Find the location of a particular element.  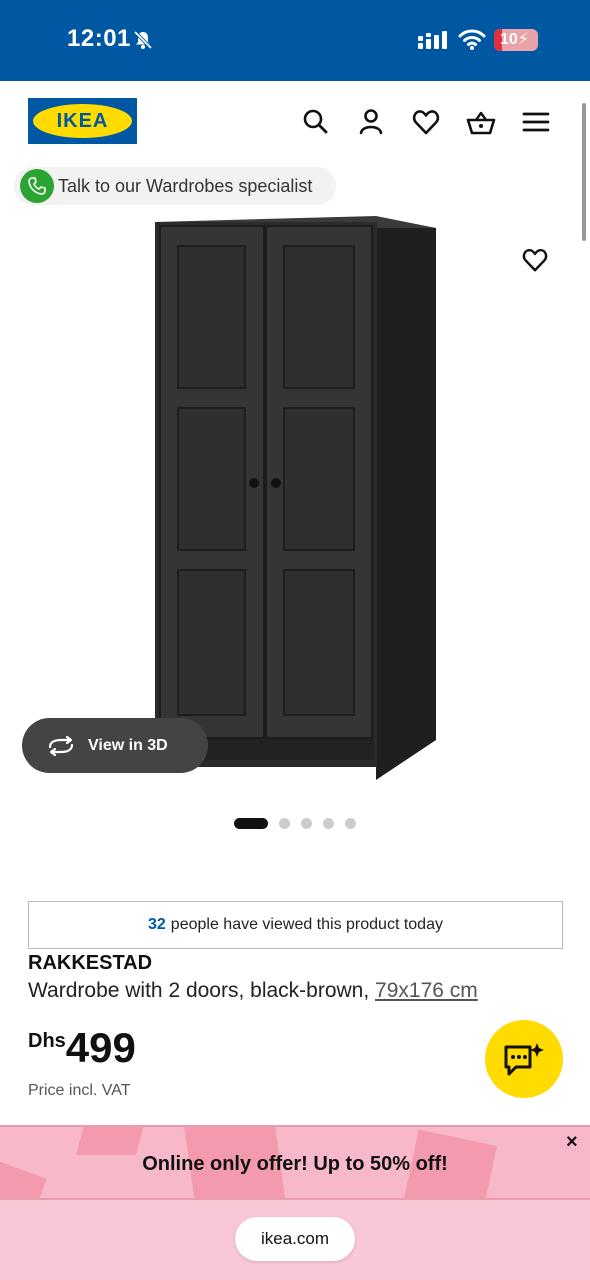

heart-icon is located at coordinates (426, 122).